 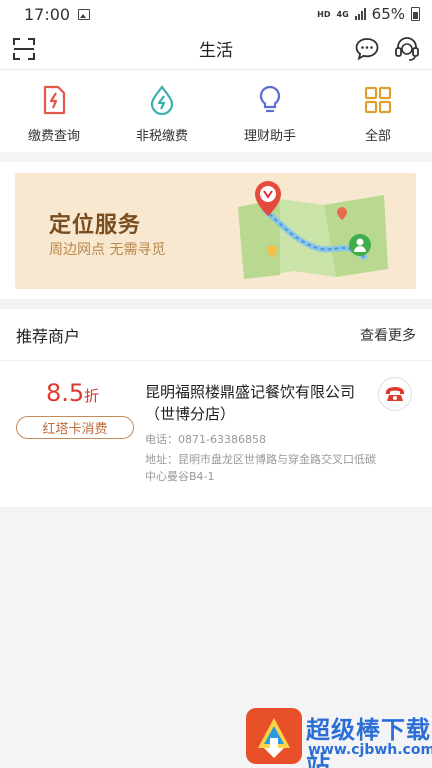 I want to click on network-indicator: 4G, so click(x=342, y=14).